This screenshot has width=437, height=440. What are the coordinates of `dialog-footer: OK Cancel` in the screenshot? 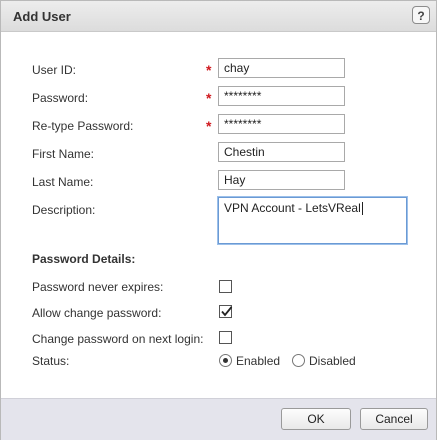 It's located at (218, 419).